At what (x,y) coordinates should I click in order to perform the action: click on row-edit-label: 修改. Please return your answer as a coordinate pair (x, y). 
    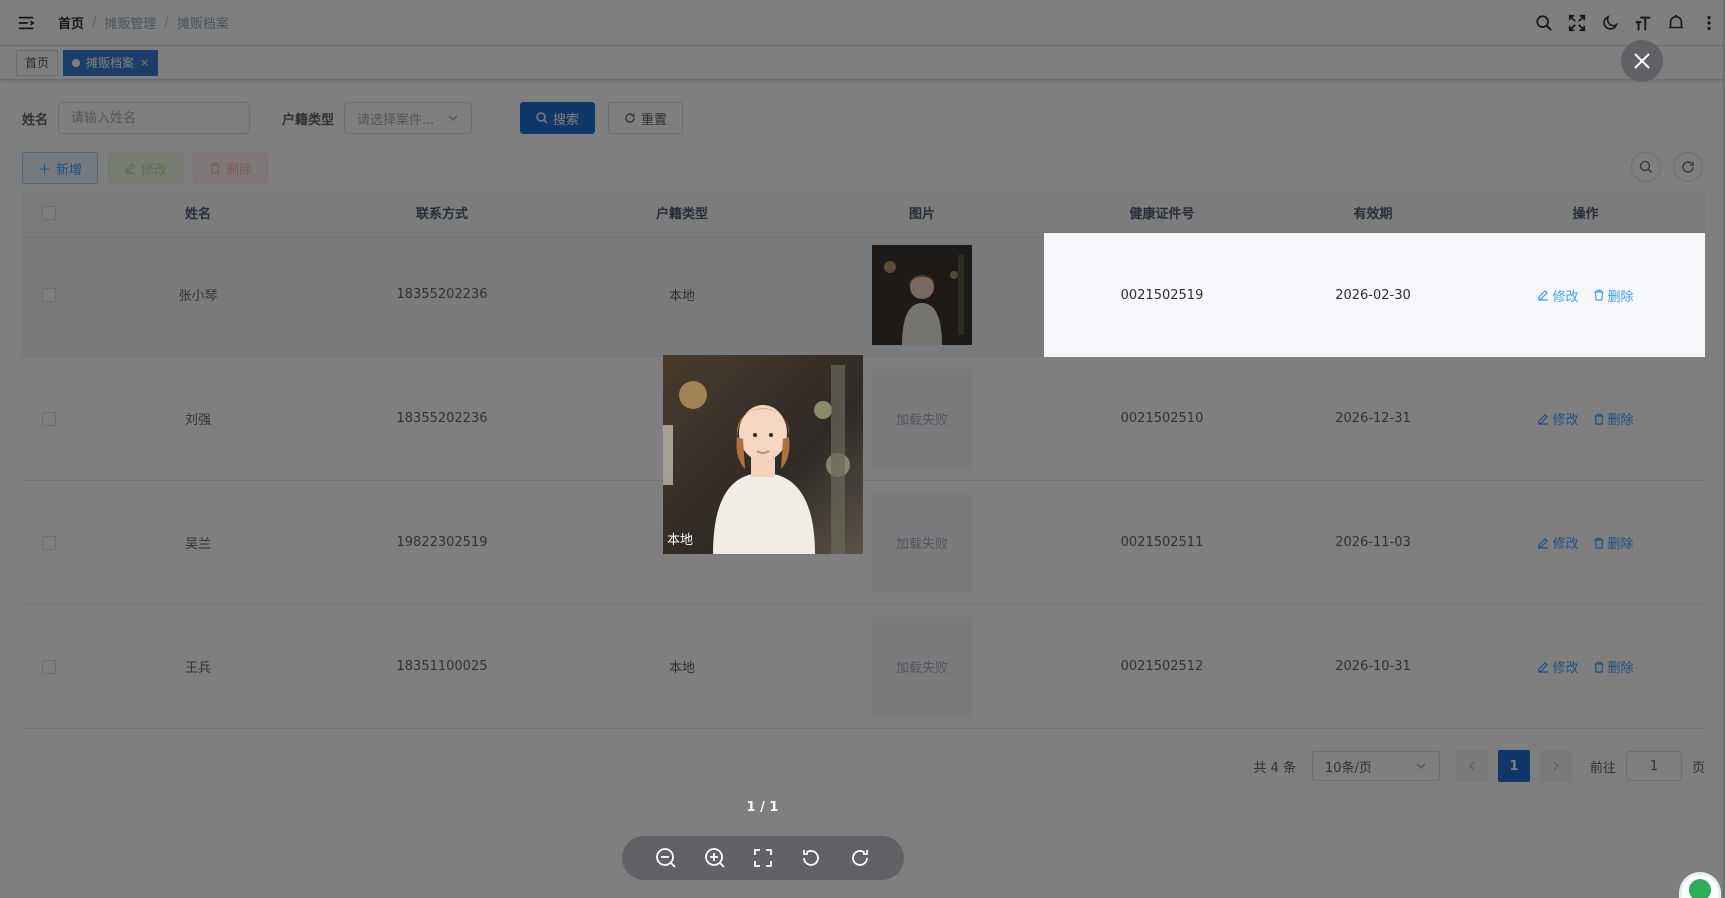
    Looking at the image, I should click on (1565, 297).